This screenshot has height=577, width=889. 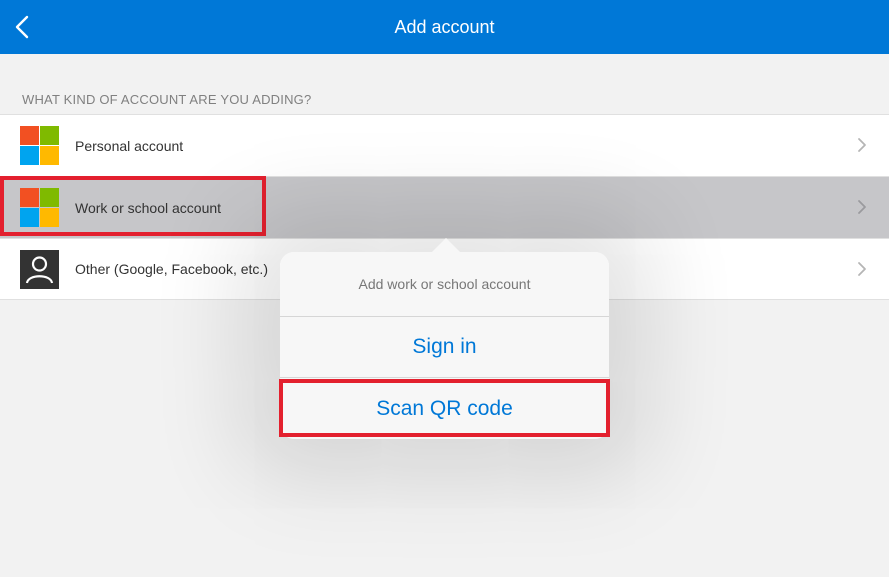 I want to click on person-icon, so click(x=39, y=269).